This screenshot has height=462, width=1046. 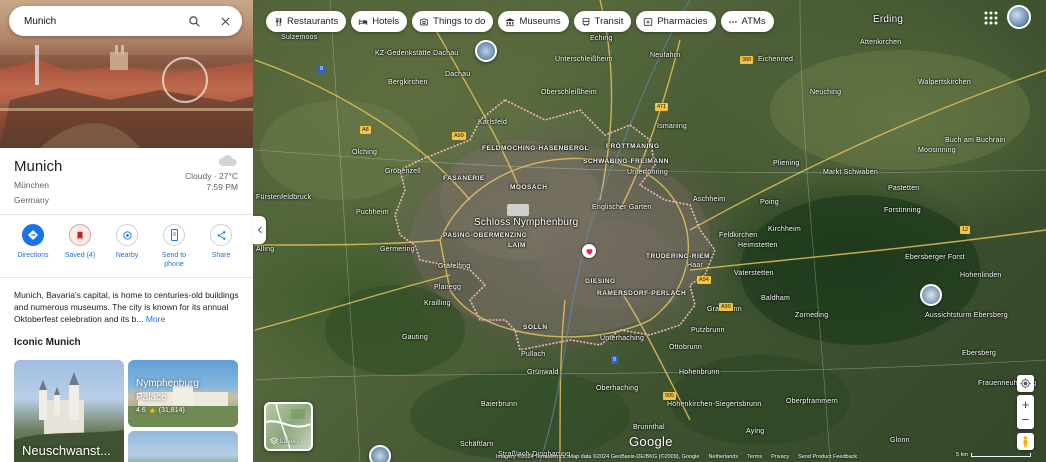 What do you see at coordinates (225, 21) in the screenshot?
I see `close-icon` at bounding box center [225, 21].